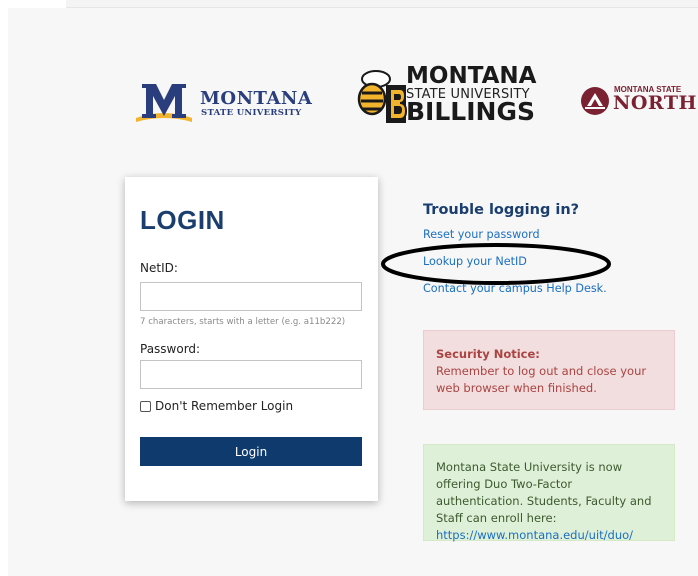  What do you see at coordinates (164, 103) in the screenshot?
I see `msu-m-icon` at bounding box center [164, 103].